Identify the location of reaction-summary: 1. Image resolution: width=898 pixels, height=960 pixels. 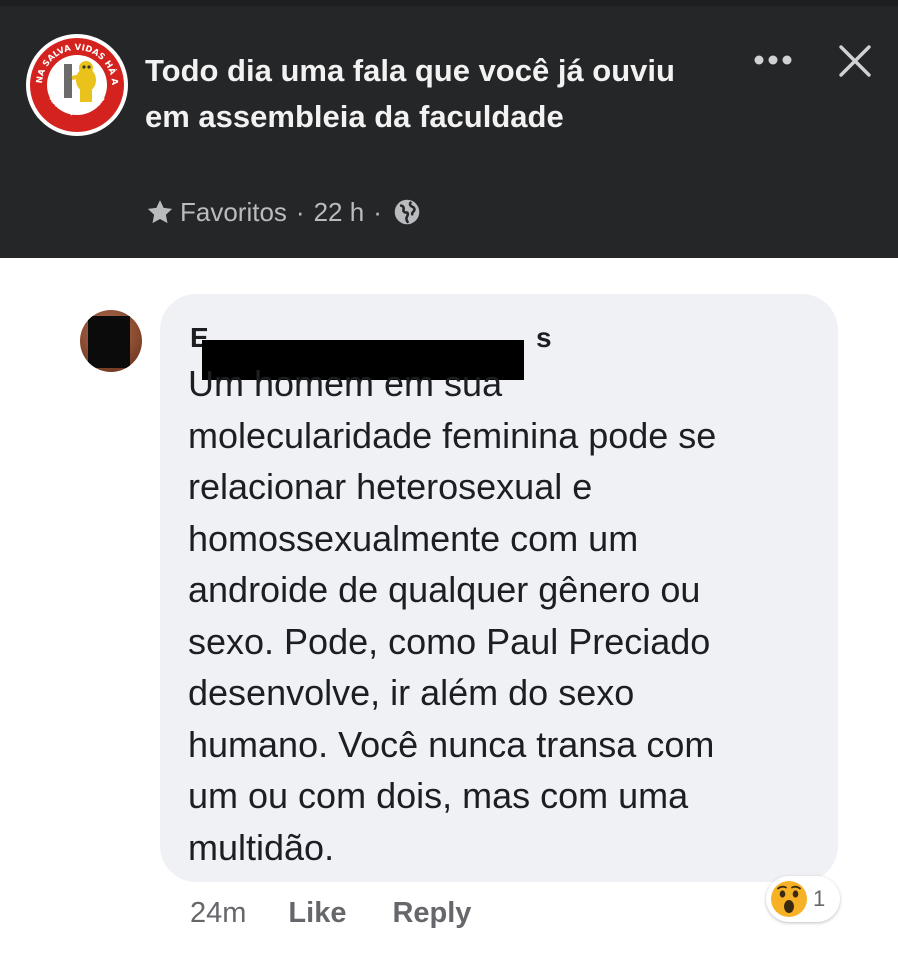
(803, 899).